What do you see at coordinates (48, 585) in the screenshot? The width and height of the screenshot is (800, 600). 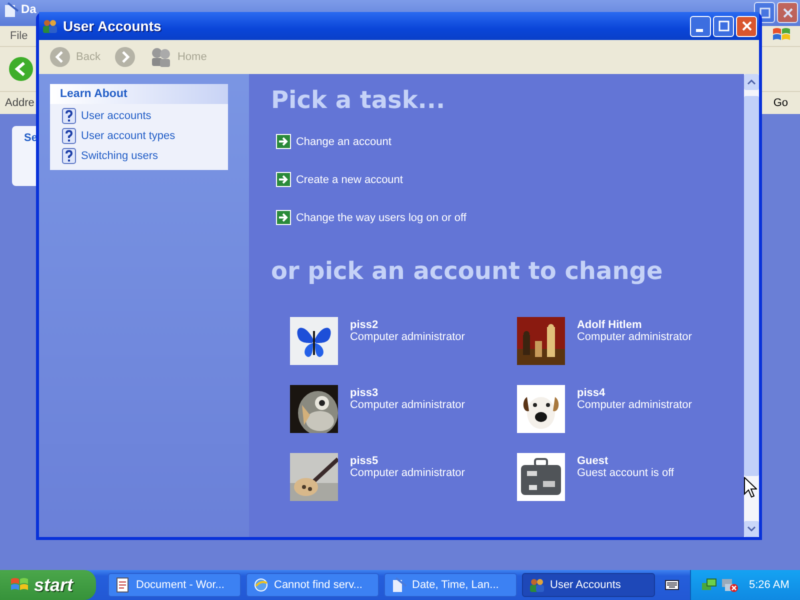 I see `start-button: start` at bounding box center [48, 585].